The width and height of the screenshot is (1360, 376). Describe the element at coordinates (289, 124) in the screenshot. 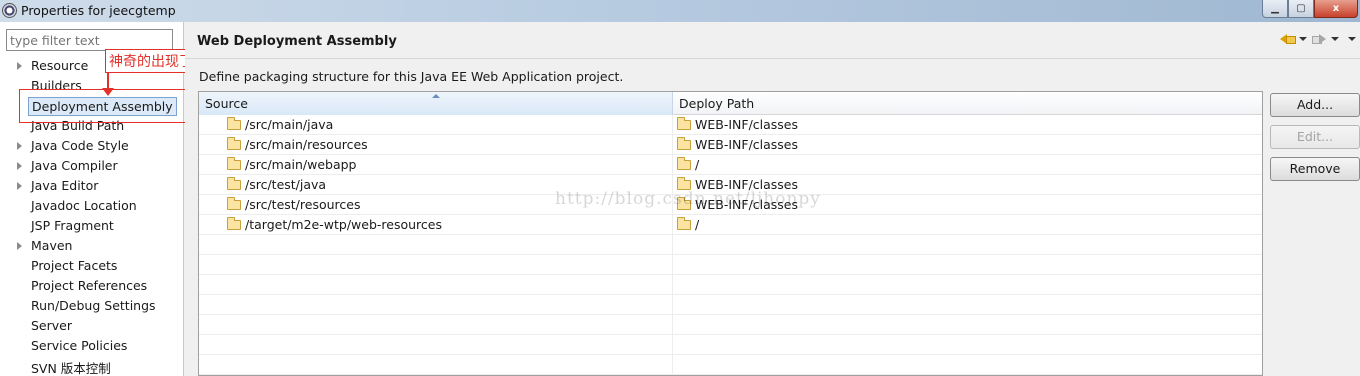

I see `source-path: /src/main/java` at that location.